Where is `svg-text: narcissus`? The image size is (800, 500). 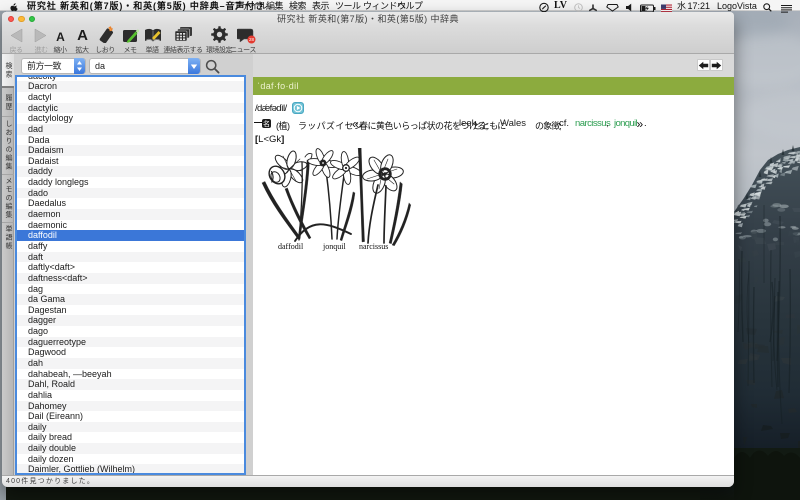
svg-text: narcissus is located at coordinates (373, 246).